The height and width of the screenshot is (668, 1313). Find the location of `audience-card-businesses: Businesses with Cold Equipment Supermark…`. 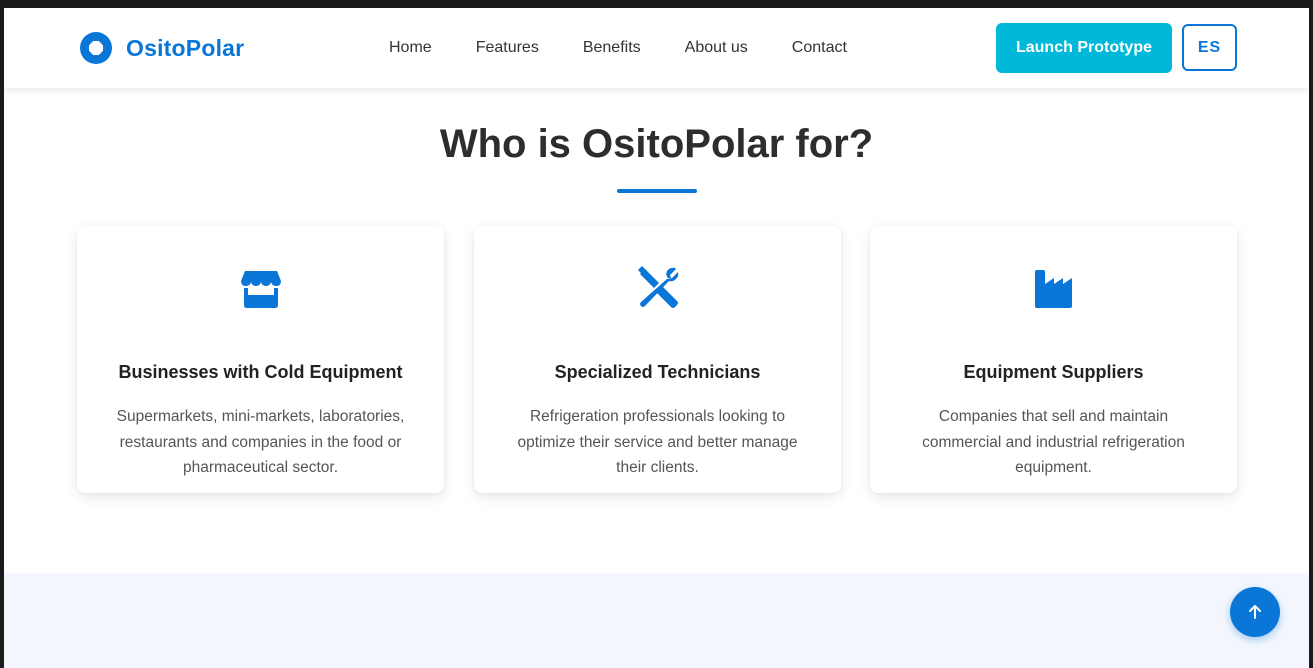

audience-card-businesses: Businesses with Cold Equipment Supermark… is located at coordinates (260, 359).